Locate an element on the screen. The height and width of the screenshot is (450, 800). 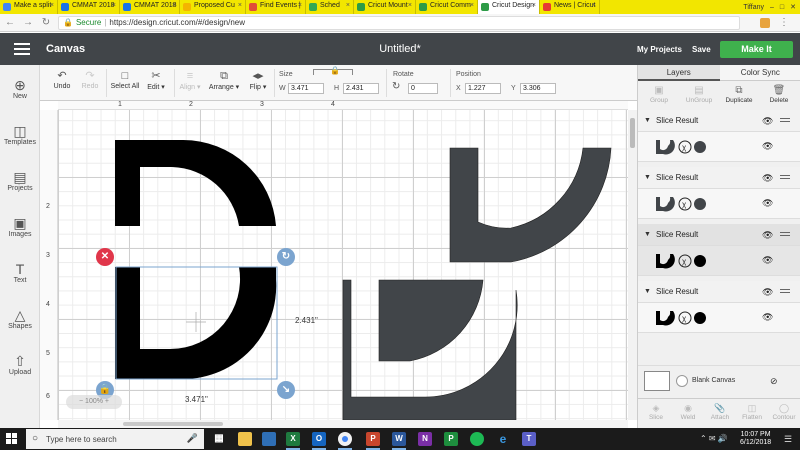
slice-button: ◈ Slice is located at coordinates (656, 411).